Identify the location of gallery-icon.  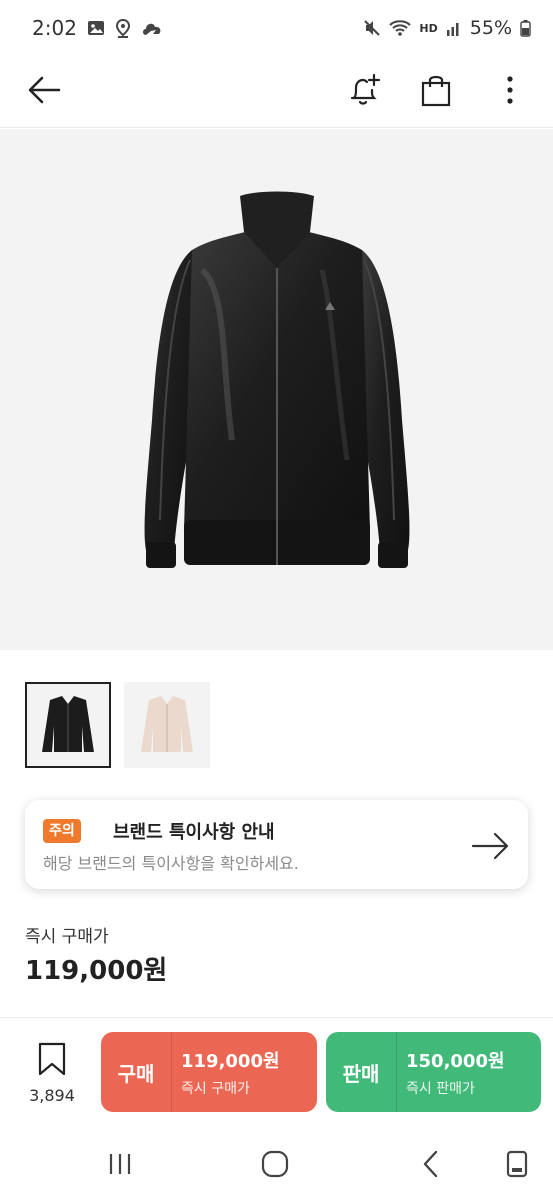
(96, 28).